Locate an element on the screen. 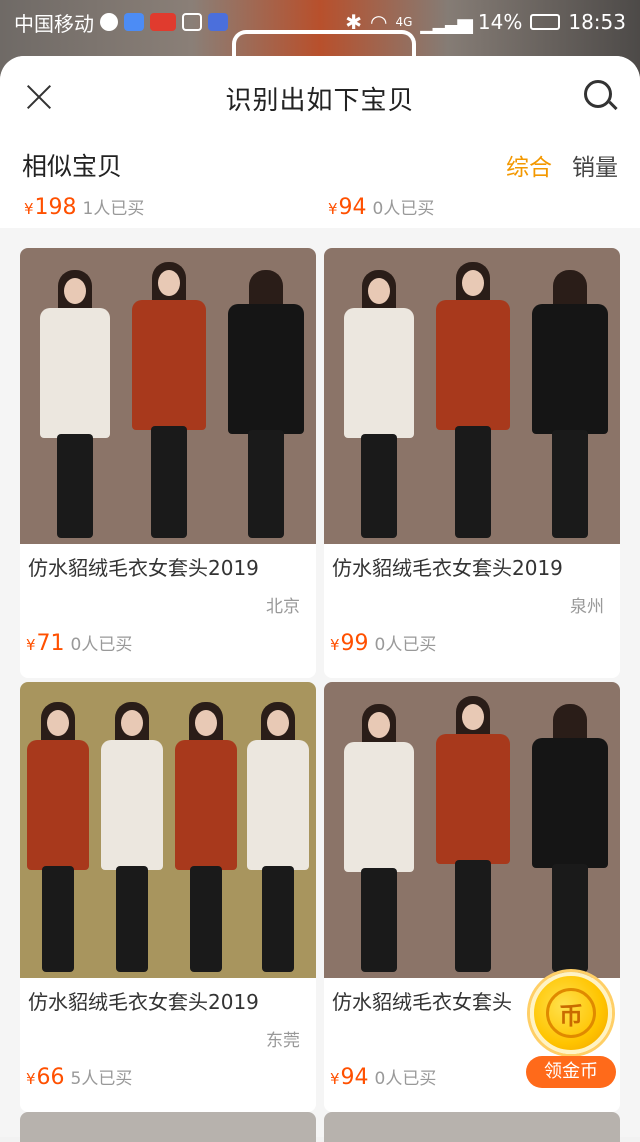  carrier-label: 中国移动 is located at coordinates (54, 23).